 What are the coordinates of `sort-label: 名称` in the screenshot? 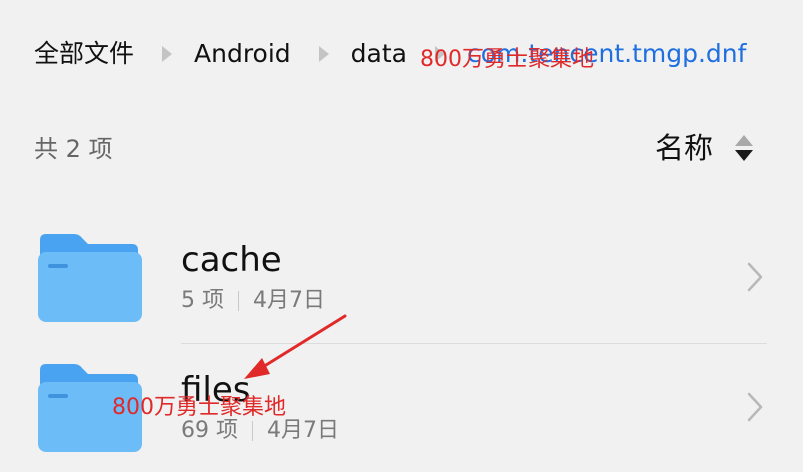 It's located at (683, 148).